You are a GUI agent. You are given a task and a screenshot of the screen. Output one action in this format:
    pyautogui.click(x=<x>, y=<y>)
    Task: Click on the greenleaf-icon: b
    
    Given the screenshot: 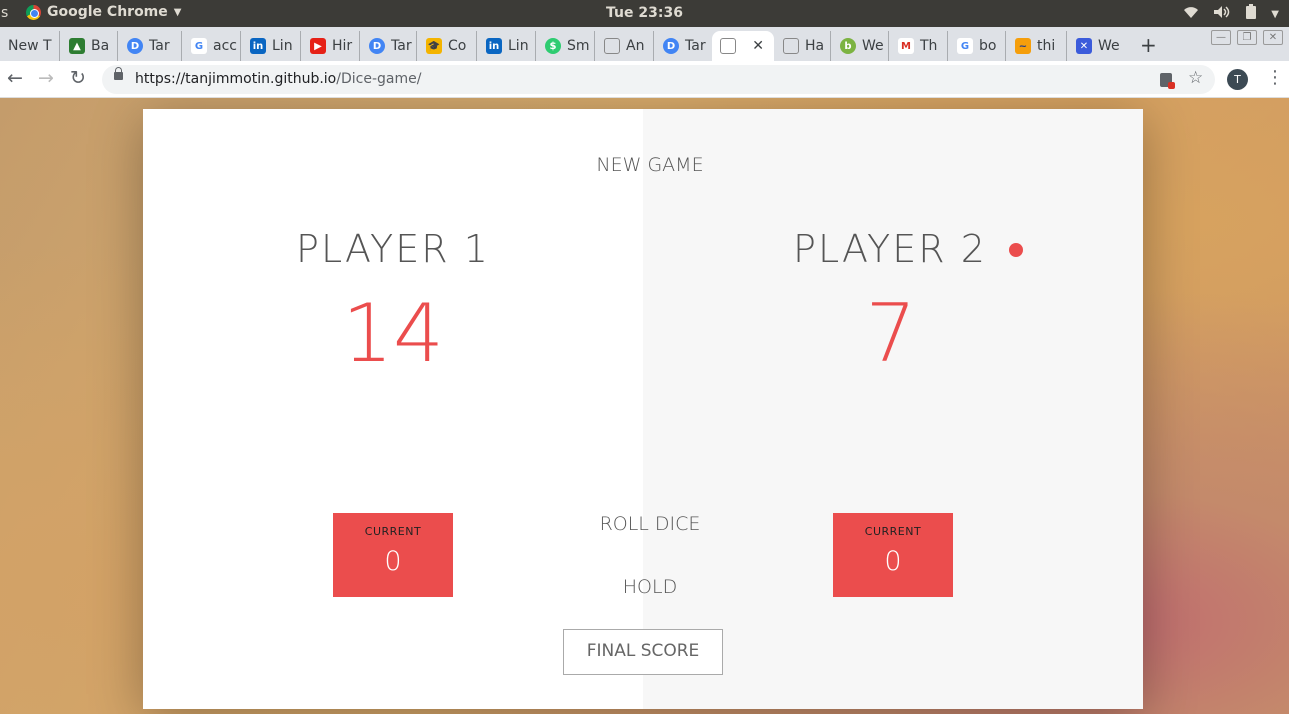 What is the action you would take?
    pyautogui.click(x=848, y=46)
    